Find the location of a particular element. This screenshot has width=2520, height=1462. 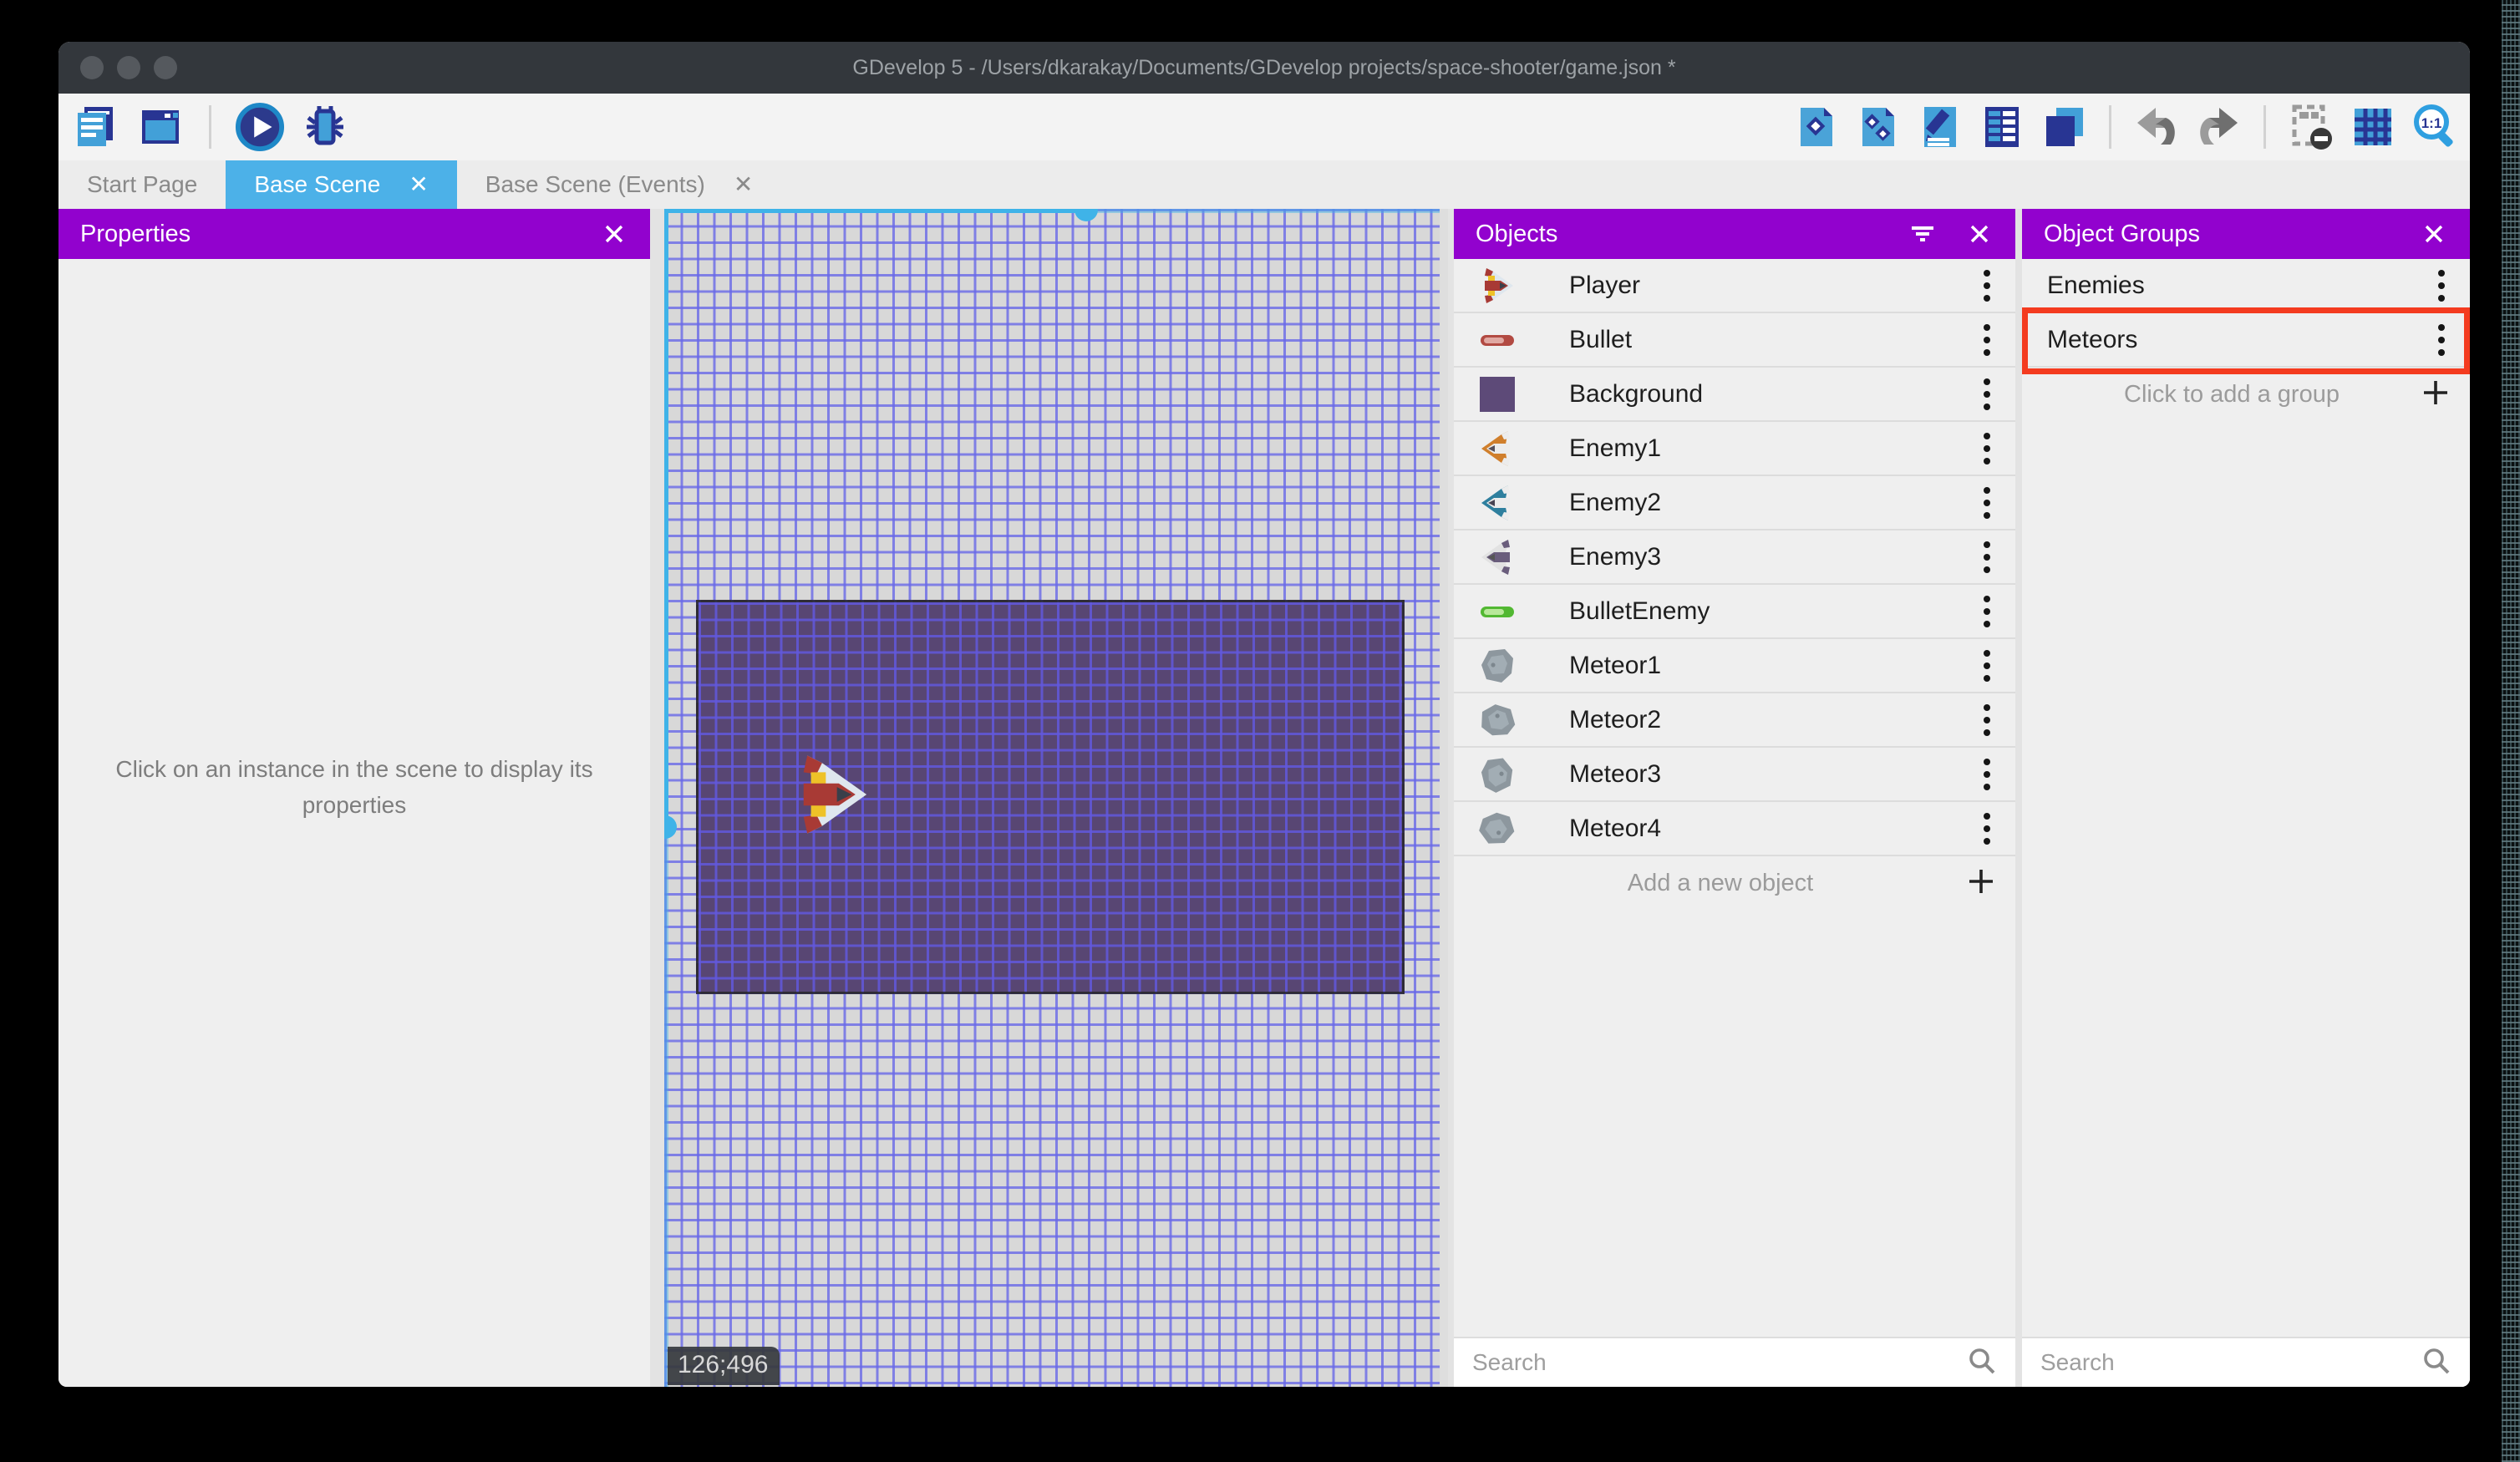

meteor3-thumbnail is located at coordinates (1497, 774).